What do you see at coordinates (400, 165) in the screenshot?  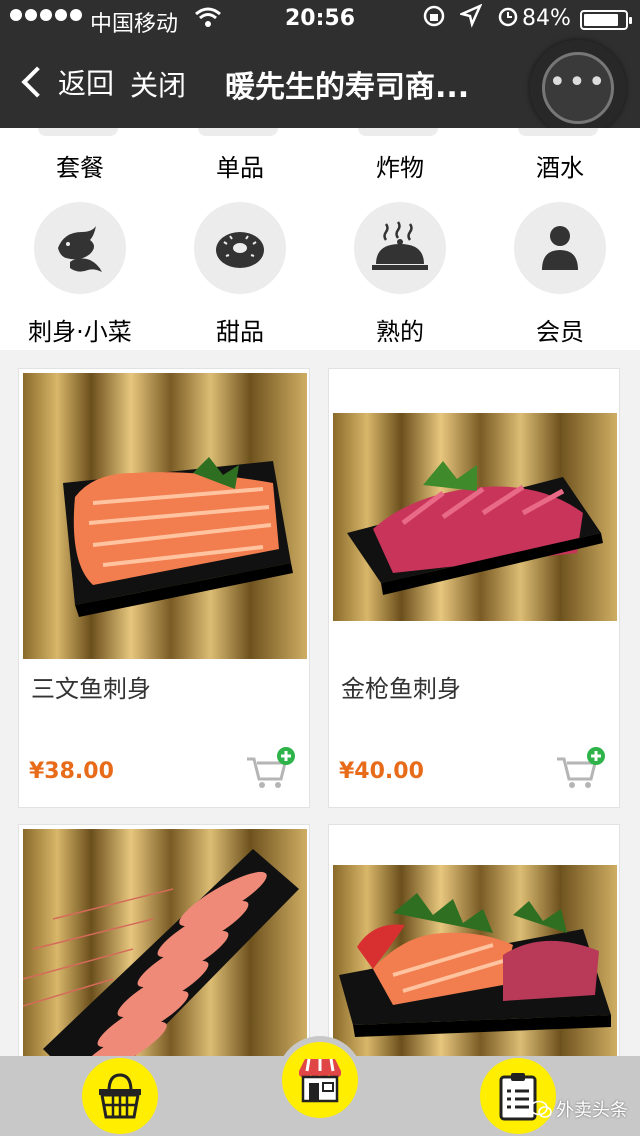 I see `category-fried: 炸物` at bounding box center [400, 165].